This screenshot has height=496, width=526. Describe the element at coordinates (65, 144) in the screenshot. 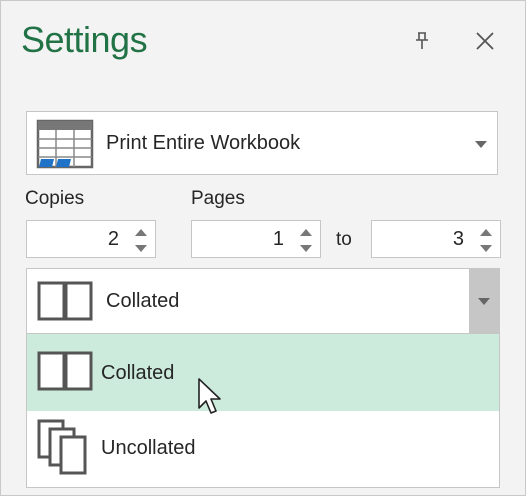

I see `workbook-icon` at that location.